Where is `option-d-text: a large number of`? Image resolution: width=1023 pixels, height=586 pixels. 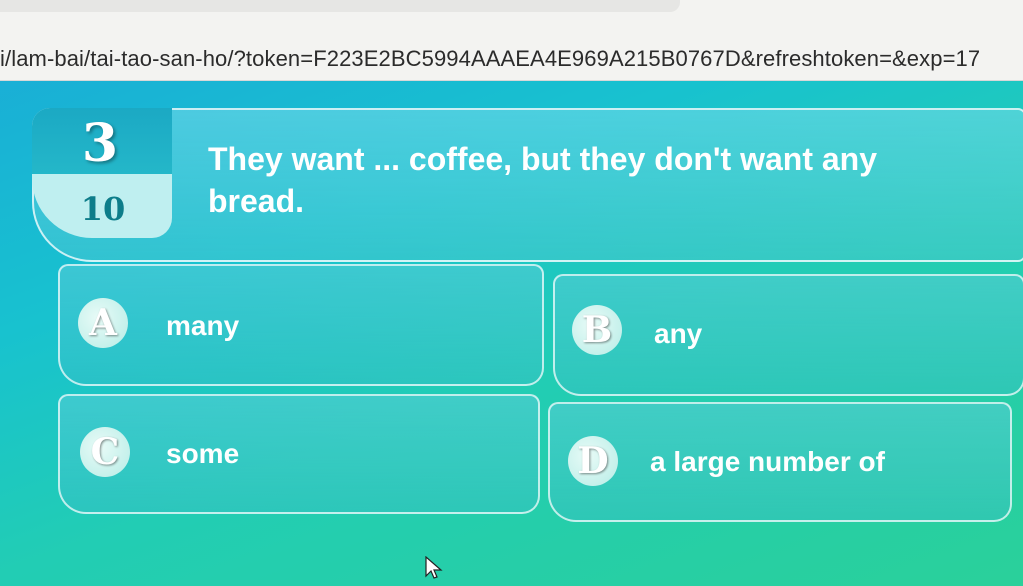
option-d-text: a large number of is located at coordinates (767, 461).